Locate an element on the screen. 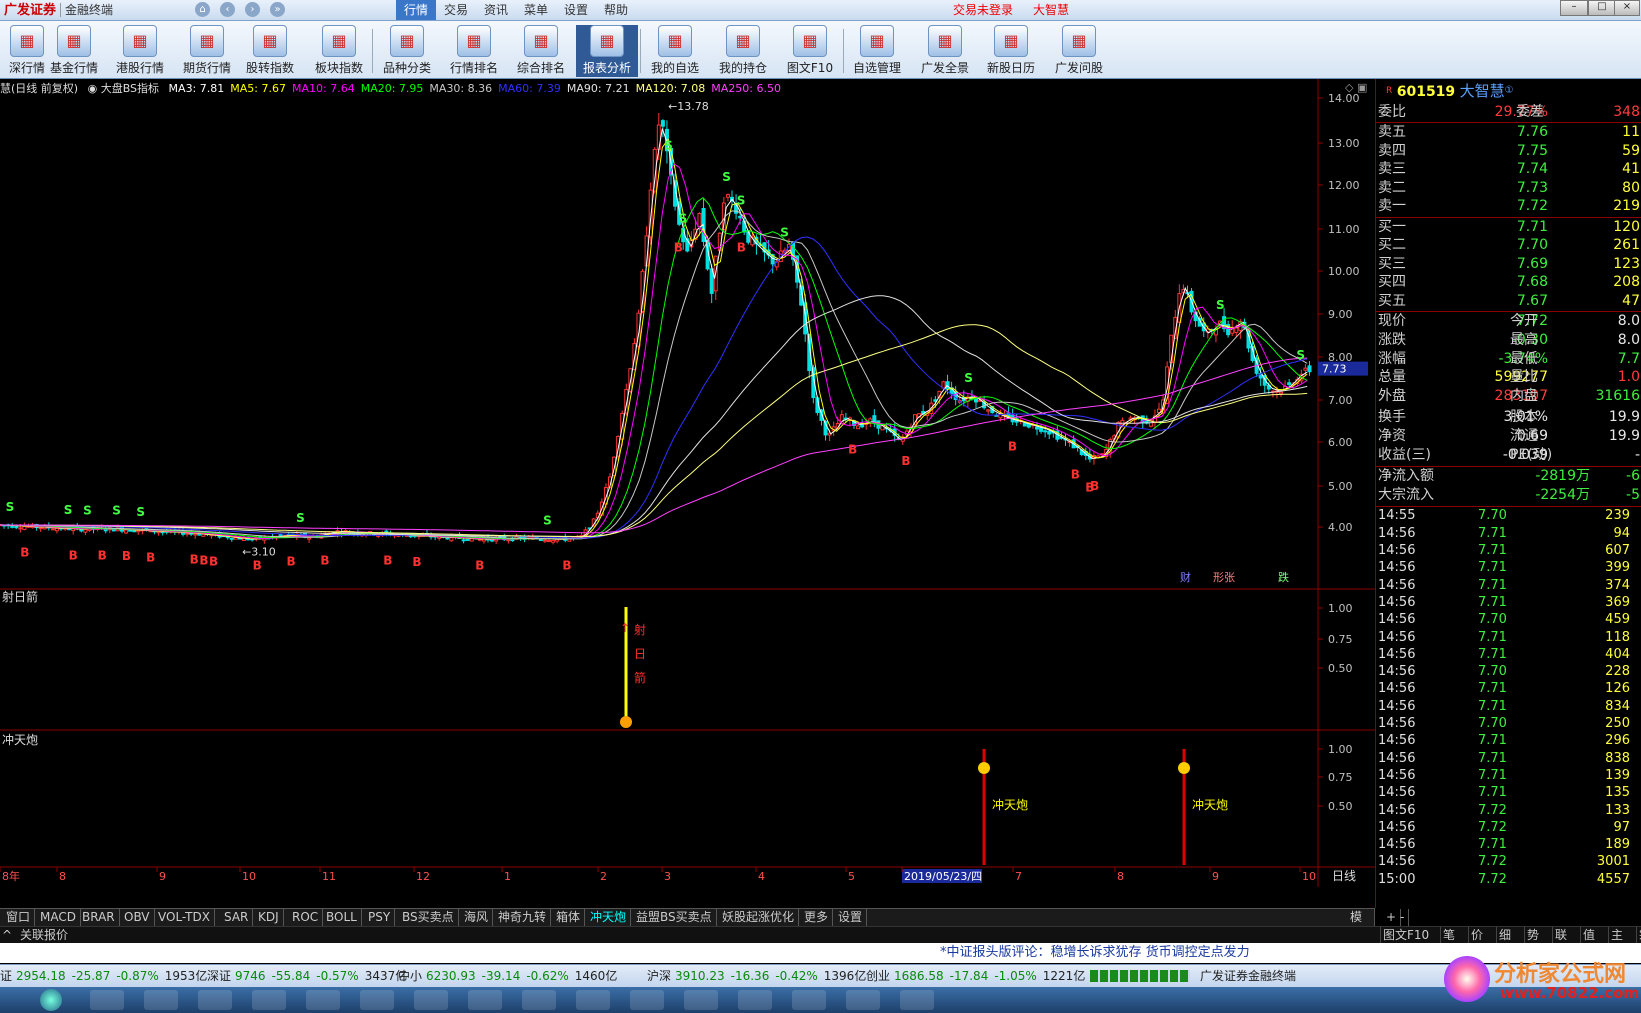 The image size is (1641, 1013). ask-row: 卖一 7.72 219 is located at coordinates (1509, 206).